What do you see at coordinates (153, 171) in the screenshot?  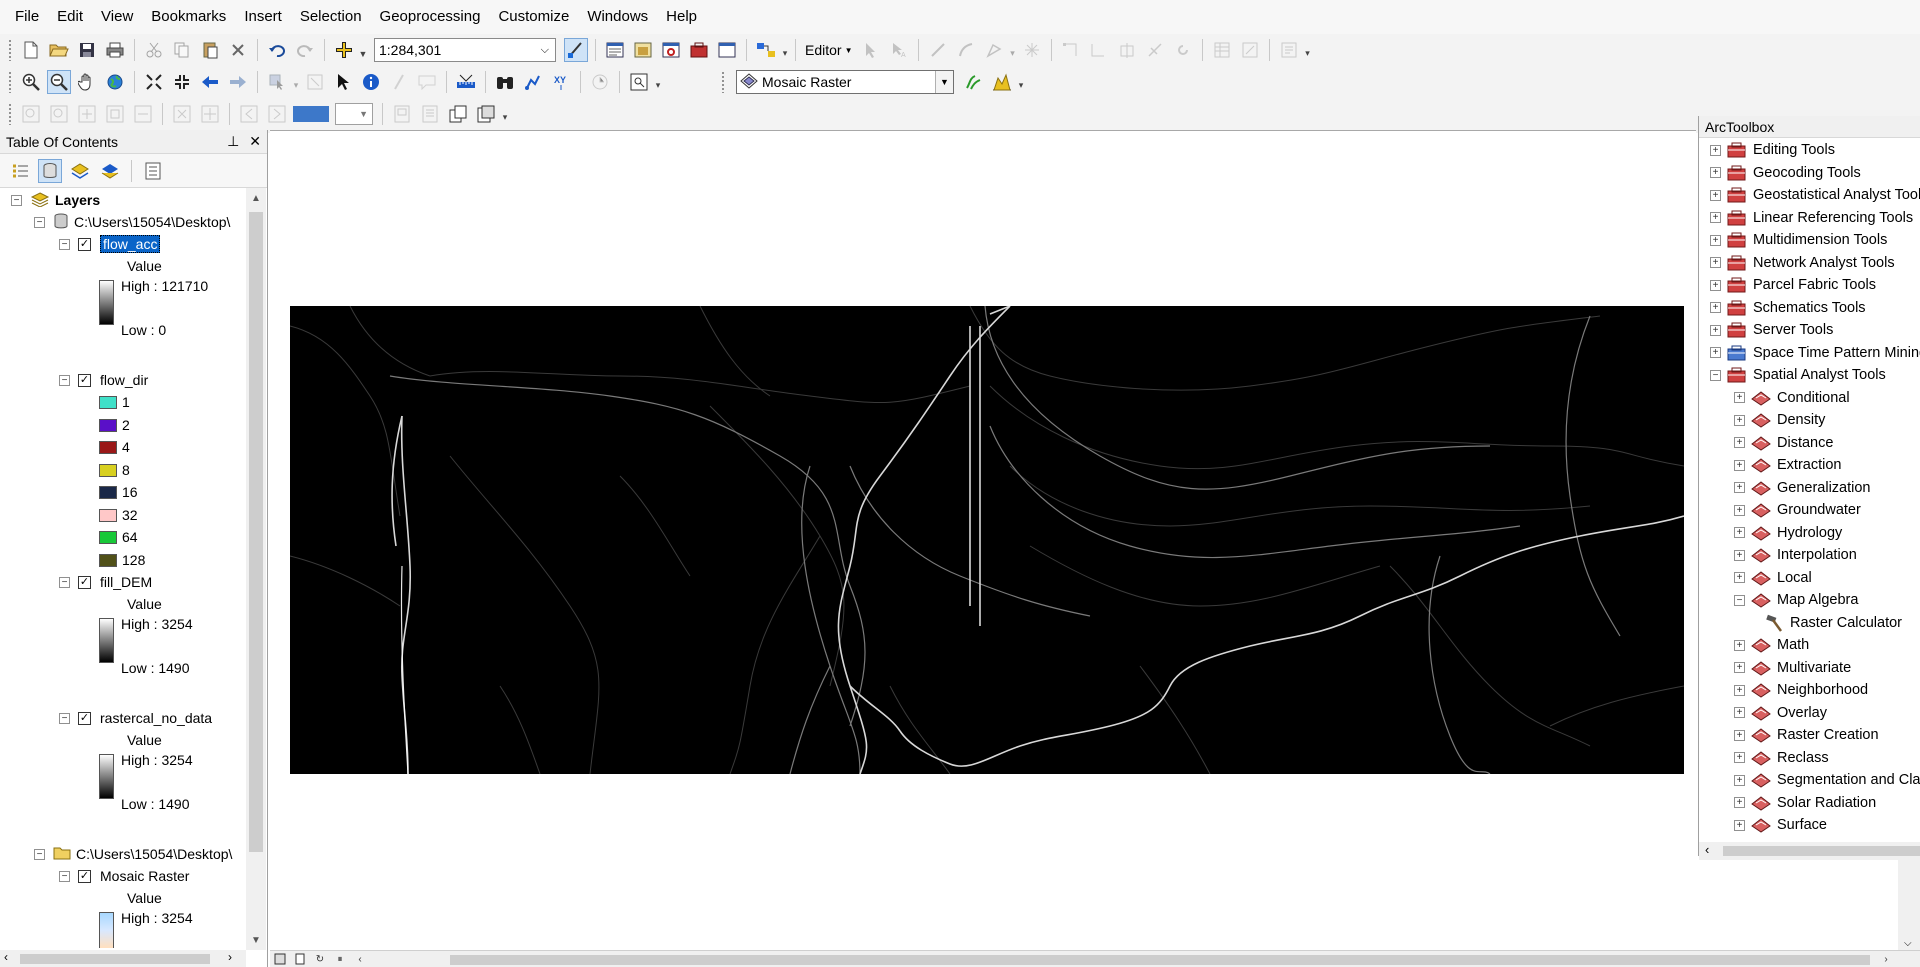 I see `toc-options-icon` at bounding box center [153, 171].